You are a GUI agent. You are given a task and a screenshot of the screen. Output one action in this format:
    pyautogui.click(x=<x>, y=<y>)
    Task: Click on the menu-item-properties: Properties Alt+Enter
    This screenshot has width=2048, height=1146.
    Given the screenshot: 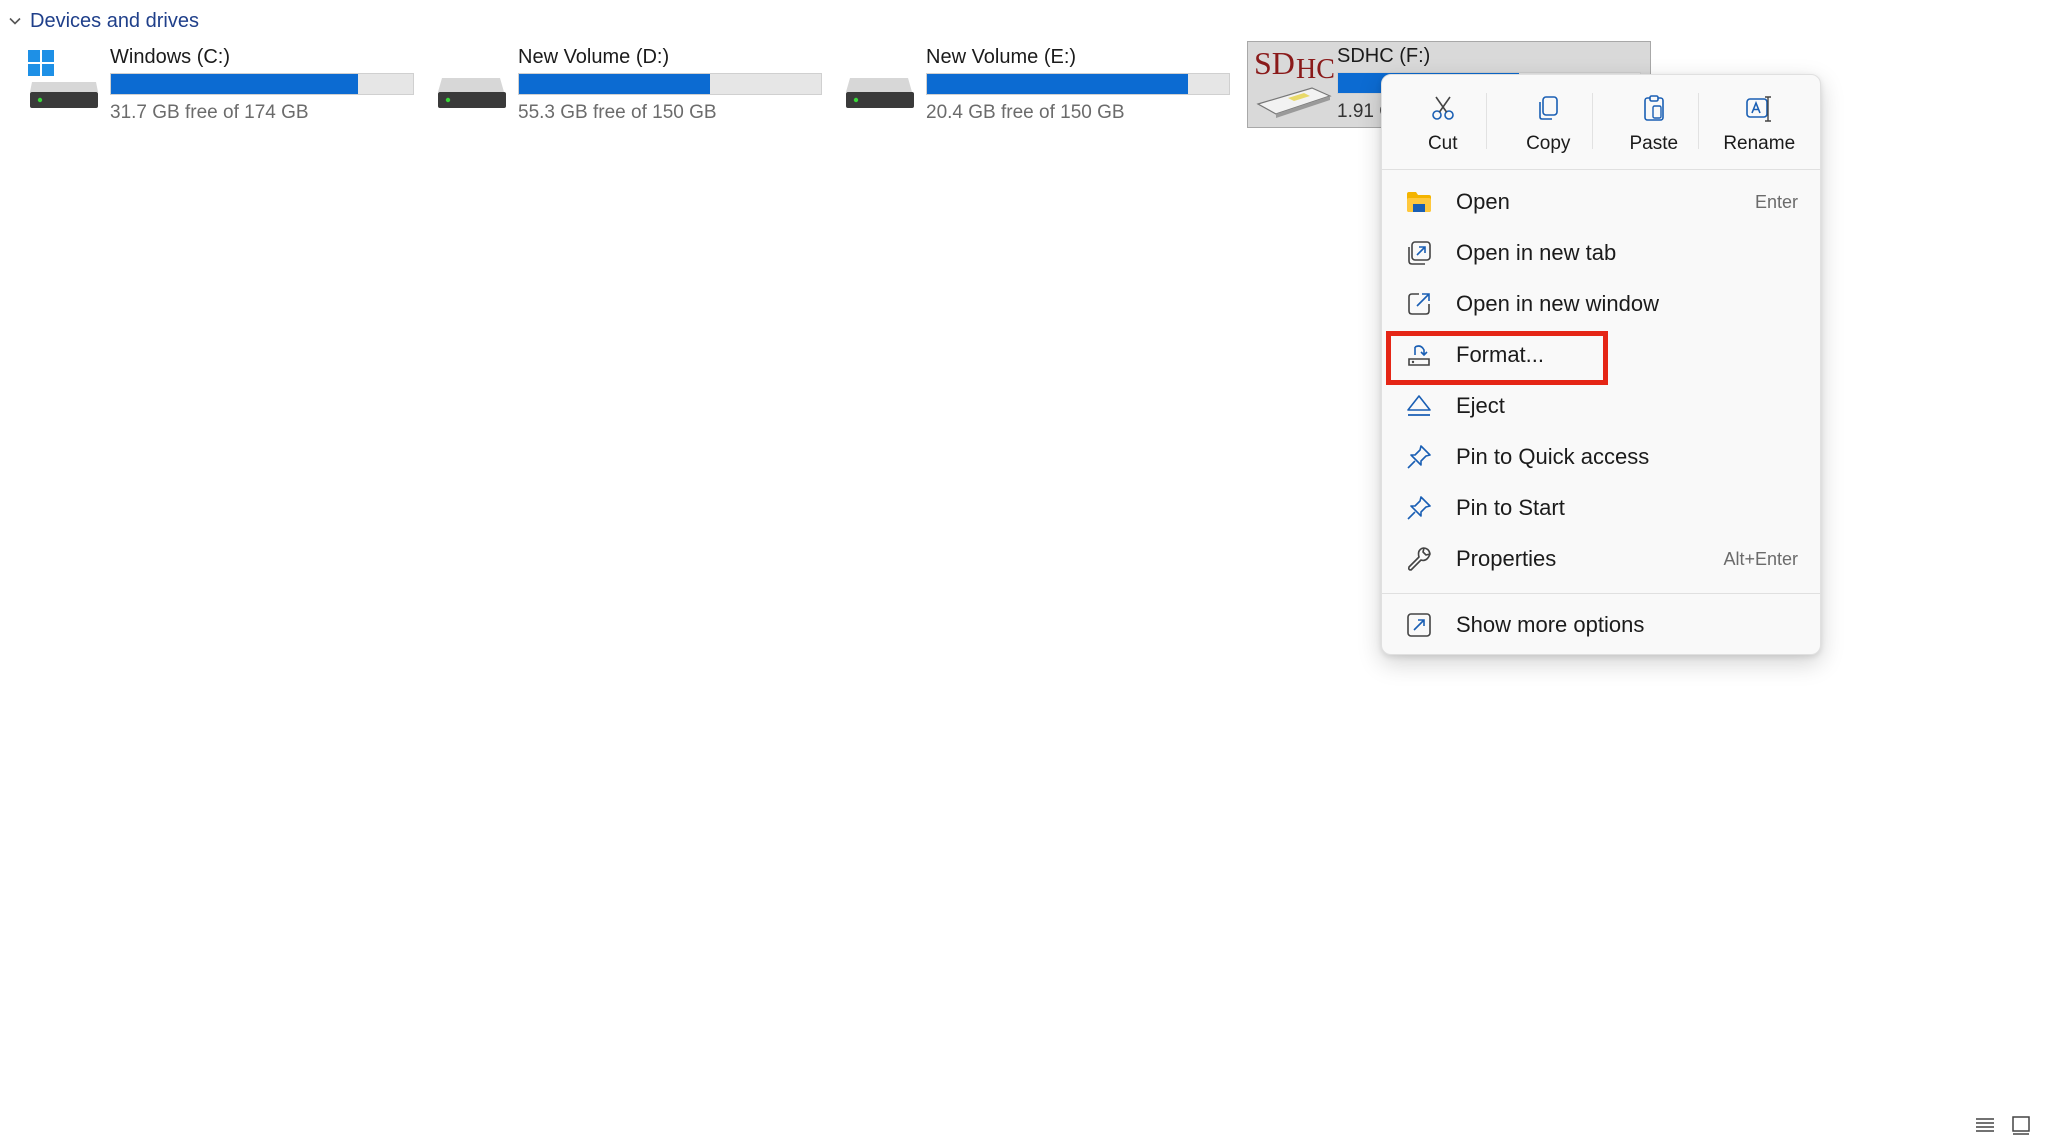 What is the action you would take?
    pyautogui.click(x=1602, y=559)
    